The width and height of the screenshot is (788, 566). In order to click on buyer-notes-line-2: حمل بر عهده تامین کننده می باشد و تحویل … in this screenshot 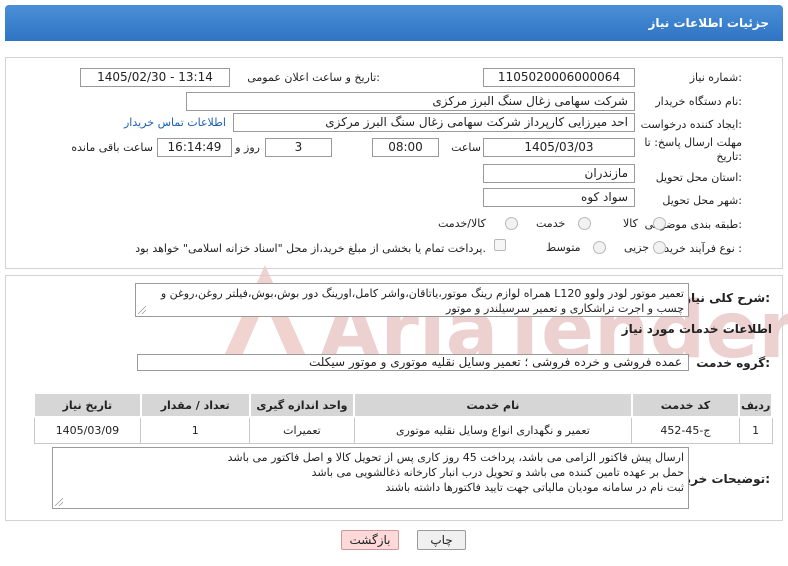, I will do `click(497, 472)`.